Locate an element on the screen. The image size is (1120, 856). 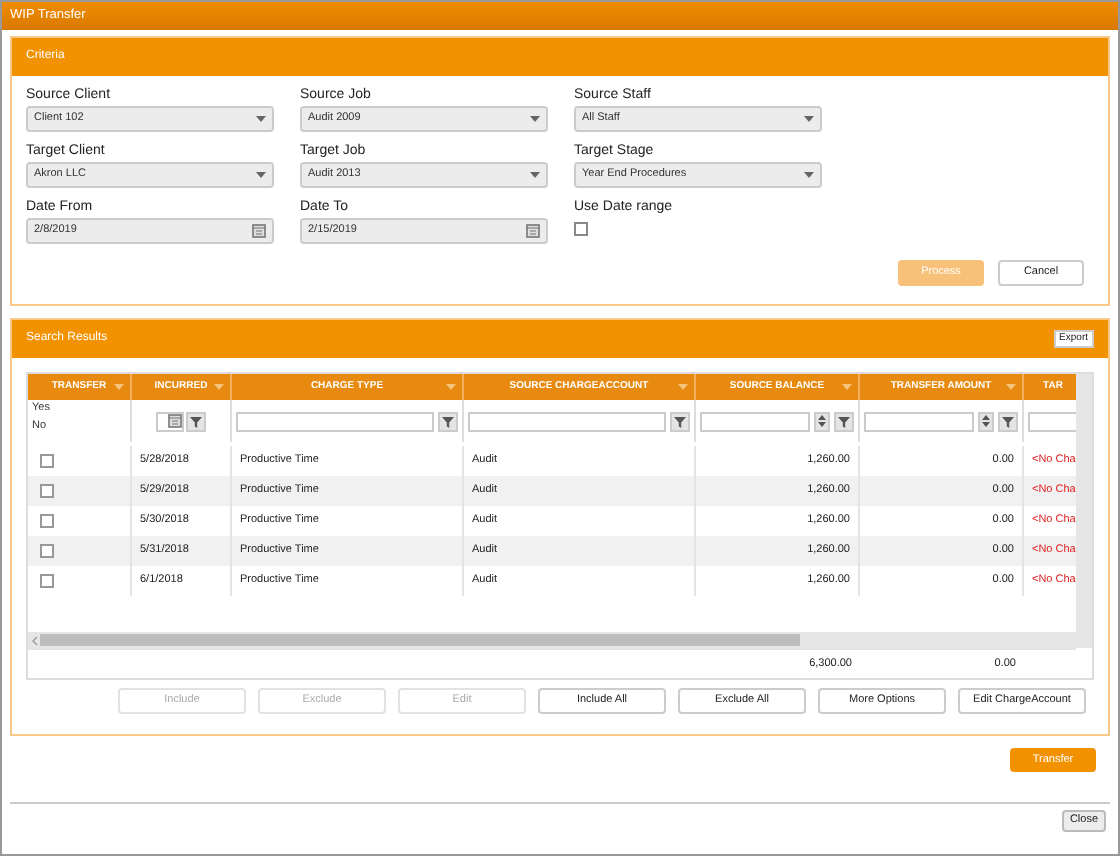
date-filter-field is located at coordinates (170, 421).